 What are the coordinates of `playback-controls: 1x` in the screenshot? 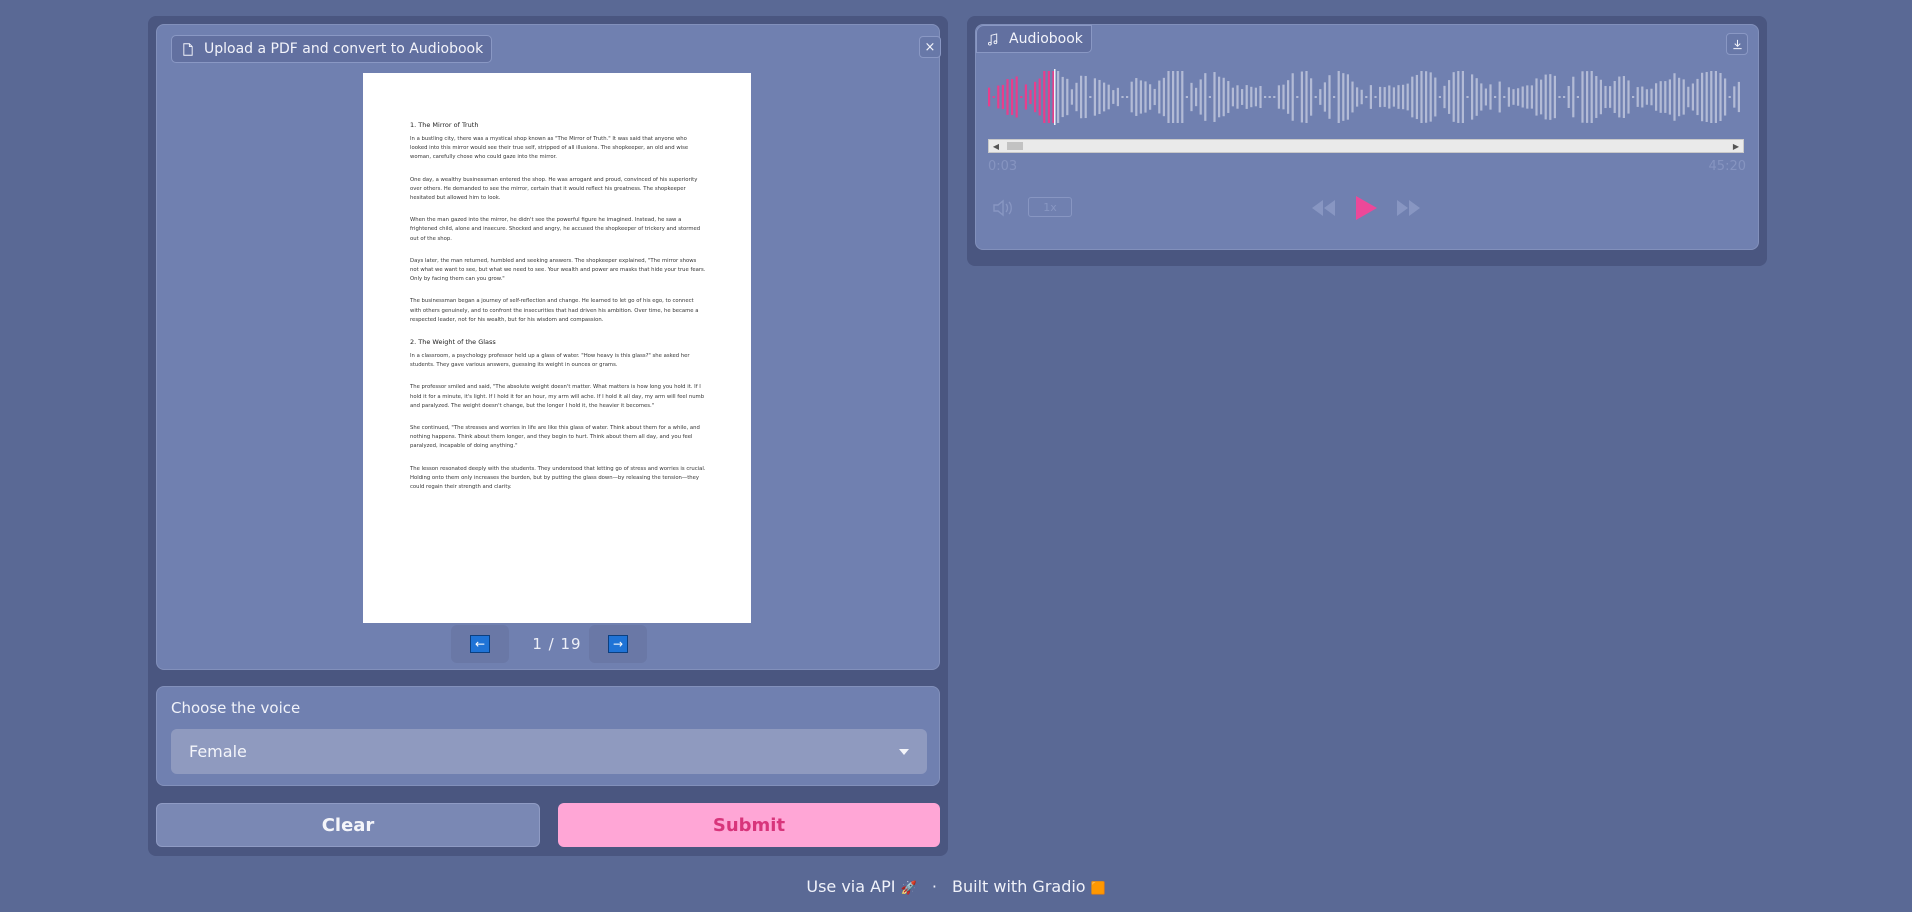 It's located at (1366, 210).